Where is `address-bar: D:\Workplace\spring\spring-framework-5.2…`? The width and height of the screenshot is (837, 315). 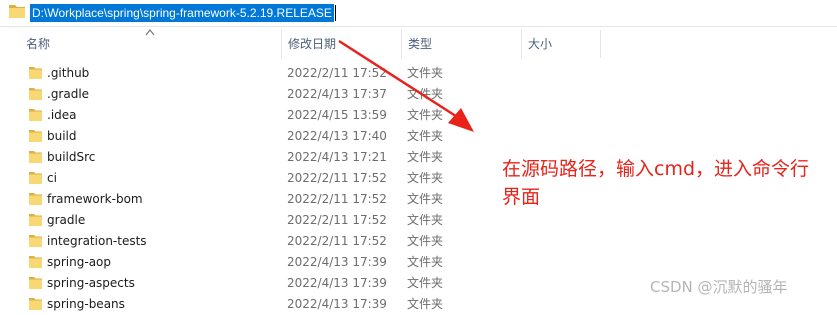
address-bar: D:\Workplace\spring\spring-framework-5.2… is located at coordinates (418, 13).